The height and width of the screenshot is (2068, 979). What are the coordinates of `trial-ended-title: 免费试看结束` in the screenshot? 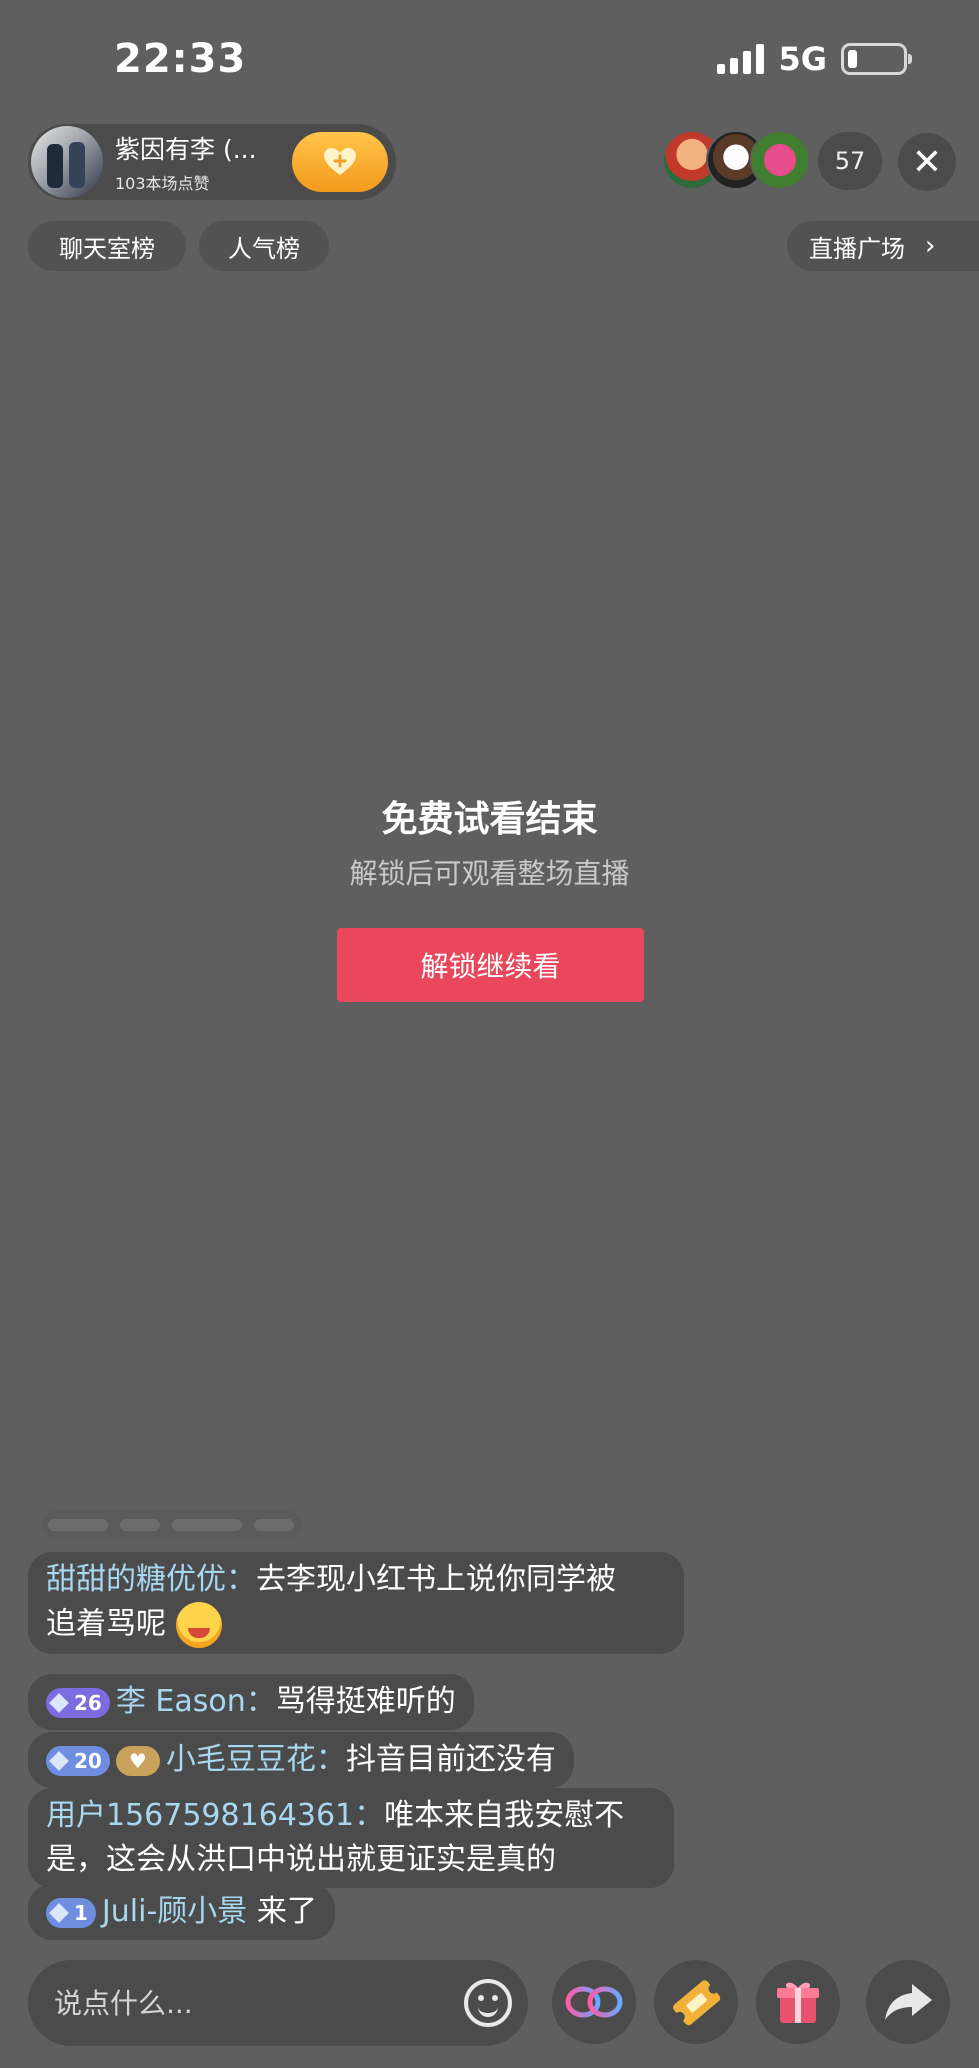 It's located at (489, 819).